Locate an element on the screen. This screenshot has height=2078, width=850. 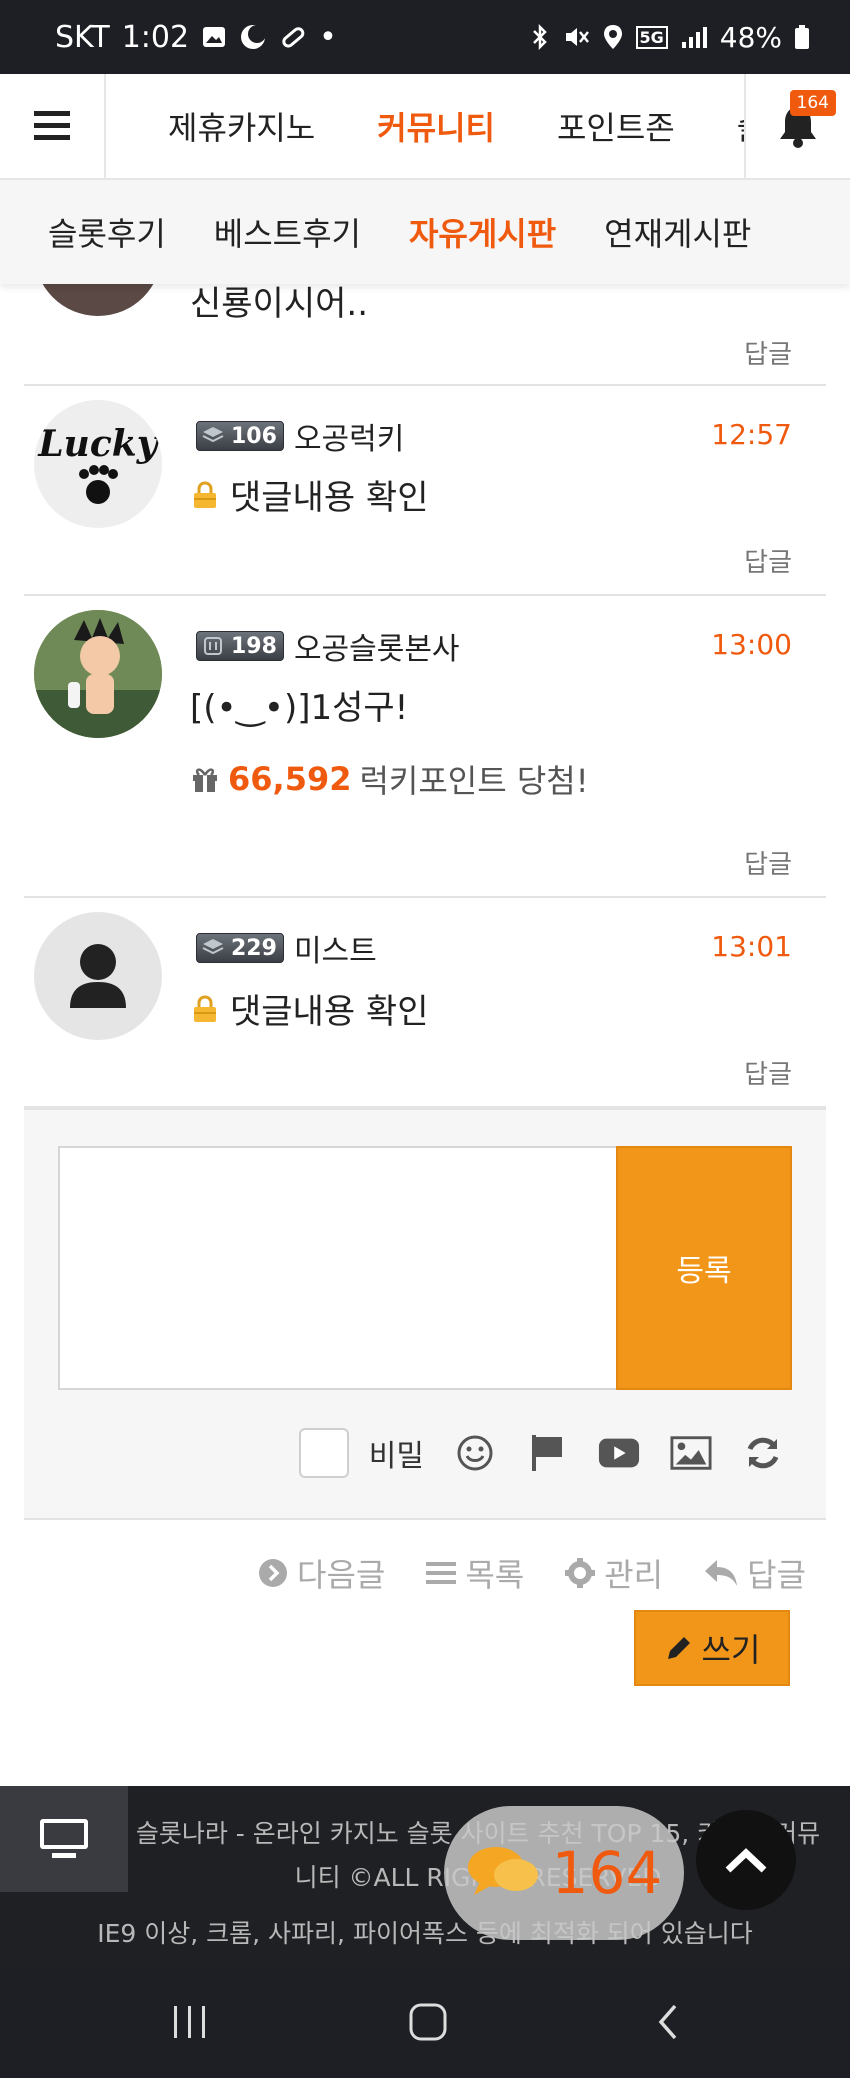
list-link: 목록 is located at coordinates (474, 1573).